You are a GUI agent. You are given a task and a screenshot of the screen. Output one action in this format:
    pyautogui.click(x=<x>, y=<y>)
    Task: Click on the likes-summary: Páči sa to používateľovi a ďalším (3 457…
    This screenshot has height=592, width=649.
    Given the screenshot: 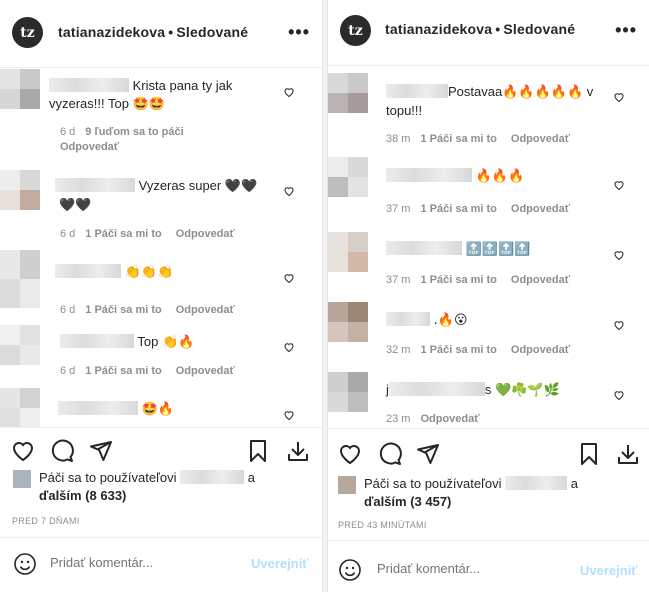 What is the action you would take?
    pyautogui.click(x=471, y=492)
    